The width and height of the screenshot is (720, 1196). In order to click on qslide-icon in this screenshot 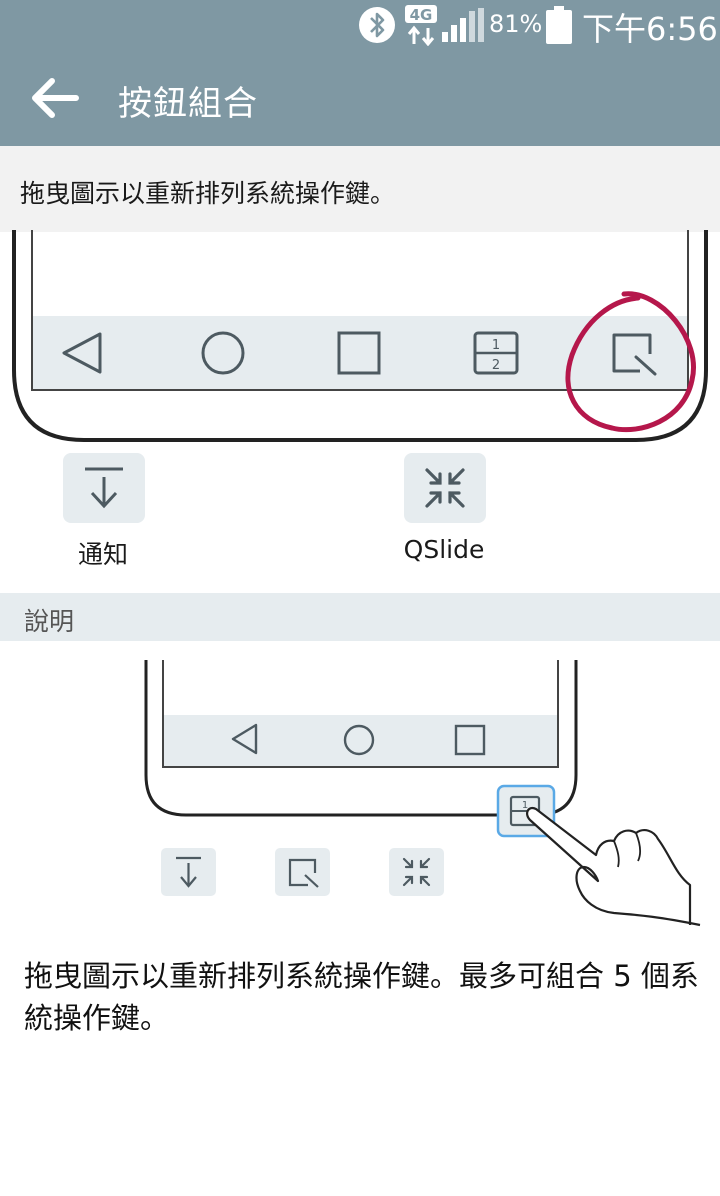, I will do `click(445, 488)`.